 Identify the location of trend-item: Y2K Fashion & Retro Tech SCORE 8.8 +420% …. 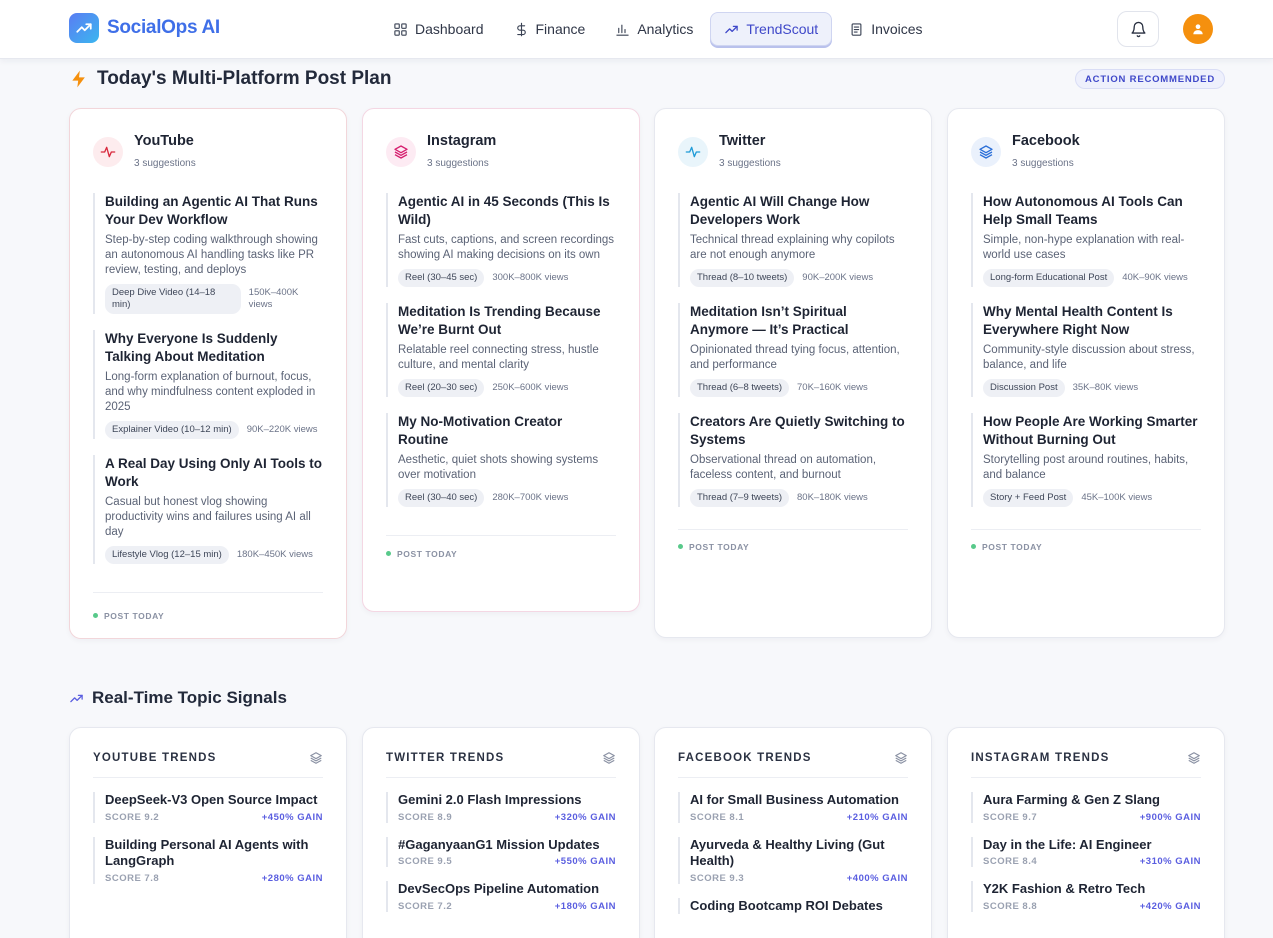
(1086, 896).